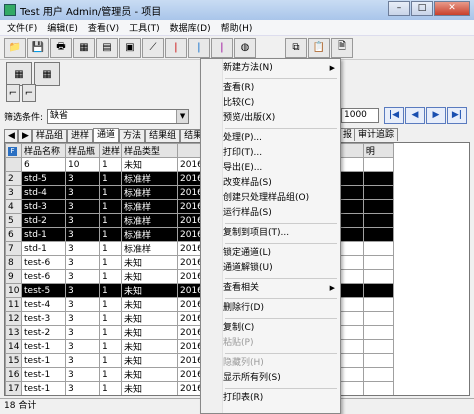  What do you see at coordinates (13, 150) in the screenshot?
I see `row-number-header: F` at bounding box center [13, 150].